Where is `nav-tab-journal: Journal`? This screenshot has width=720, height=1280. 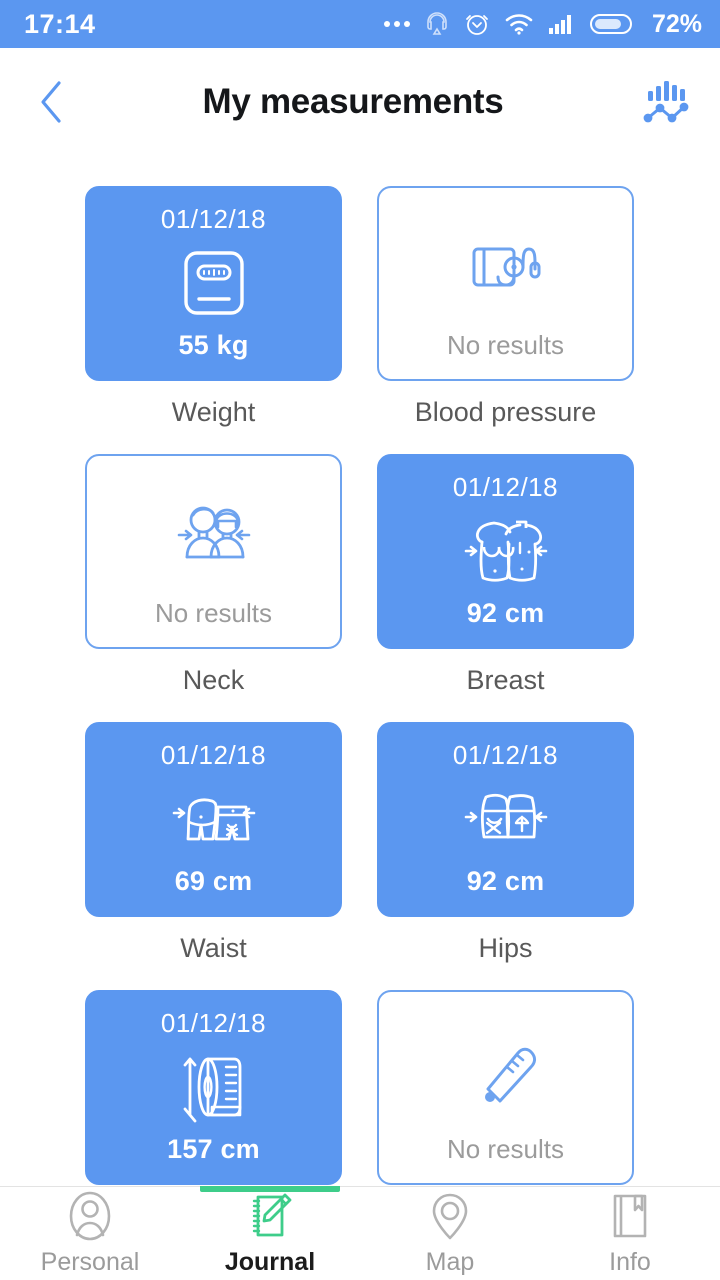 nav-tab-journal: Journal is located at coordinates (270, 1233).